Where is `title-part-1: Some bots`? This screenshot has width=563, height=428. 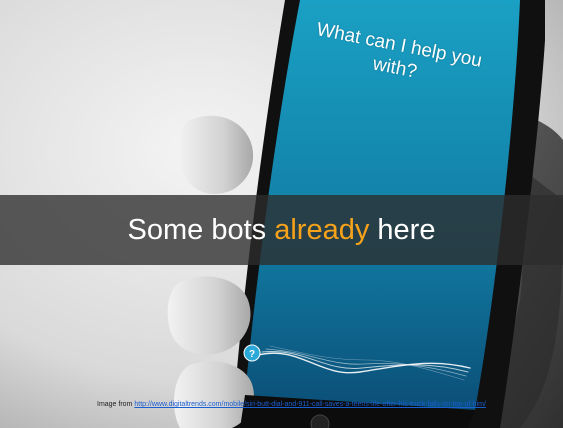
title-part-1: Some bots is located at coordinates (201, 229).